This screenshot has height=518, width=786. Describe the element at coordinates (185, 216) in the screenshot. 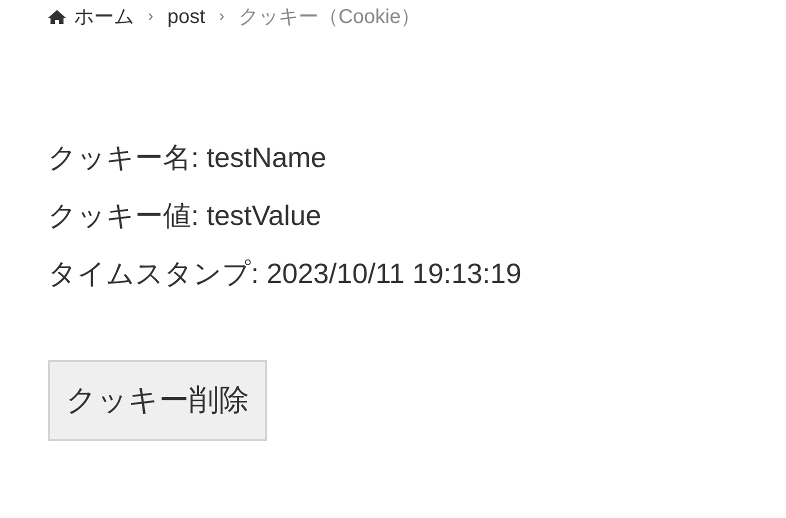

I see `cookie-info-text: クッキー値: testValue` at that location.